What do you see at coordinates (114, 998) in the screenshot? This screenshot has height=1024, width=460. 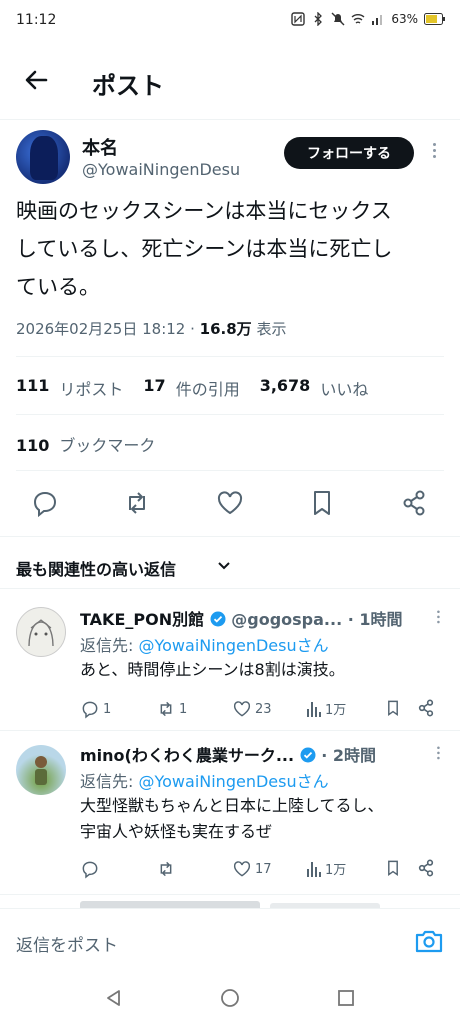 I see `nav-back-icon` at bounding box center [114, 998].